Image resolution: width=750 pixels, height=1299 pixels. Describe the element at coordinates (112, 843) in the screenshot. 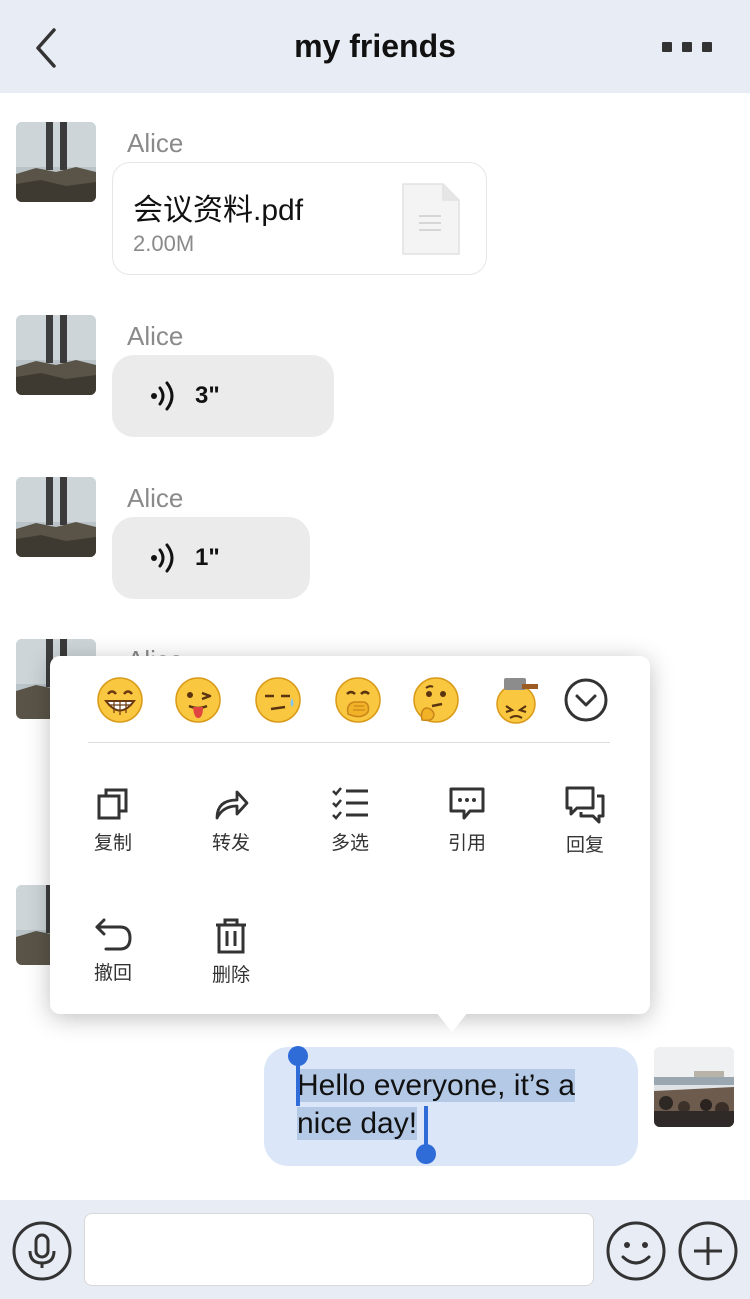

I see `copy-label: 复制` at that location.